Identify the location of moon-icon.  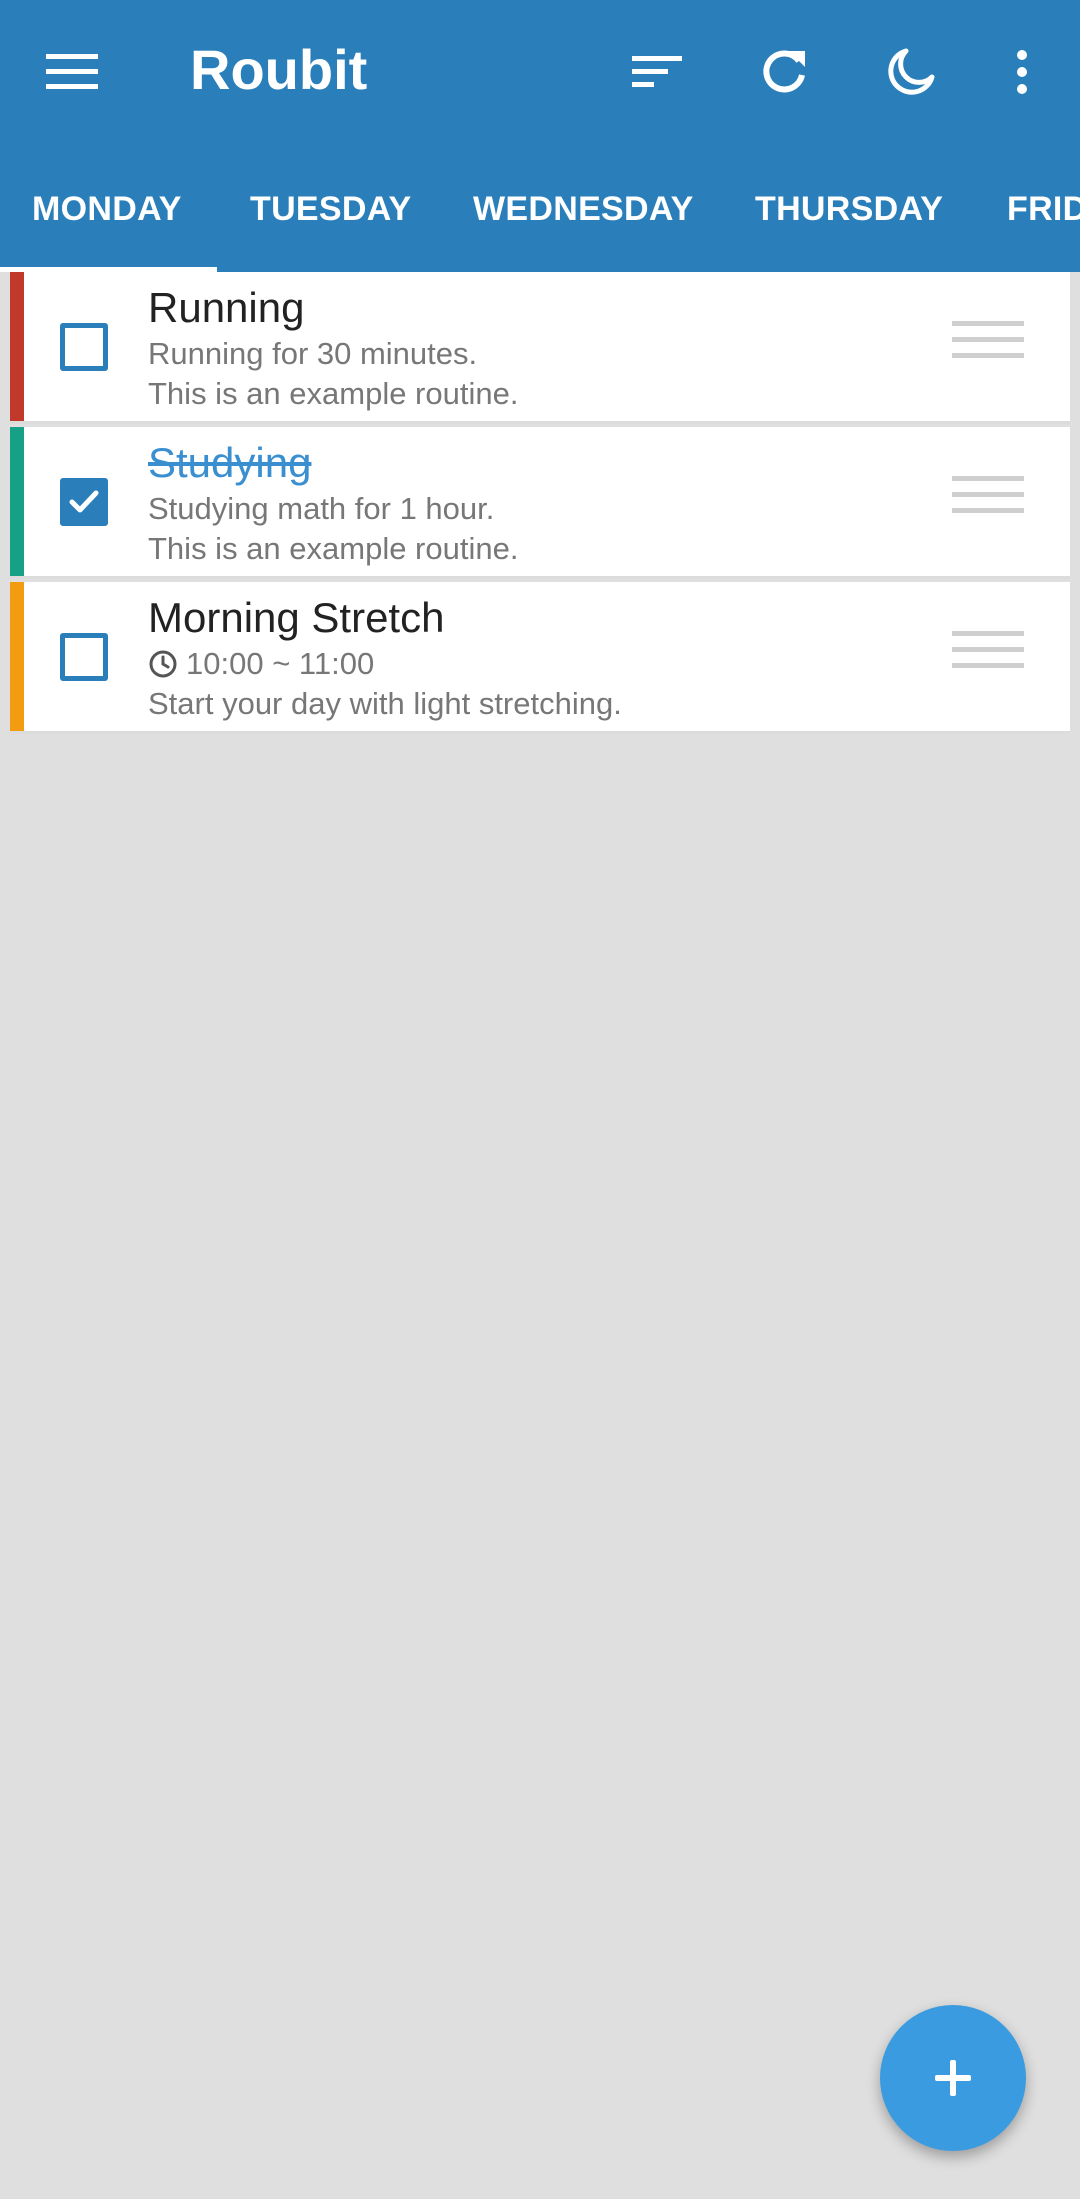
(911, 71).